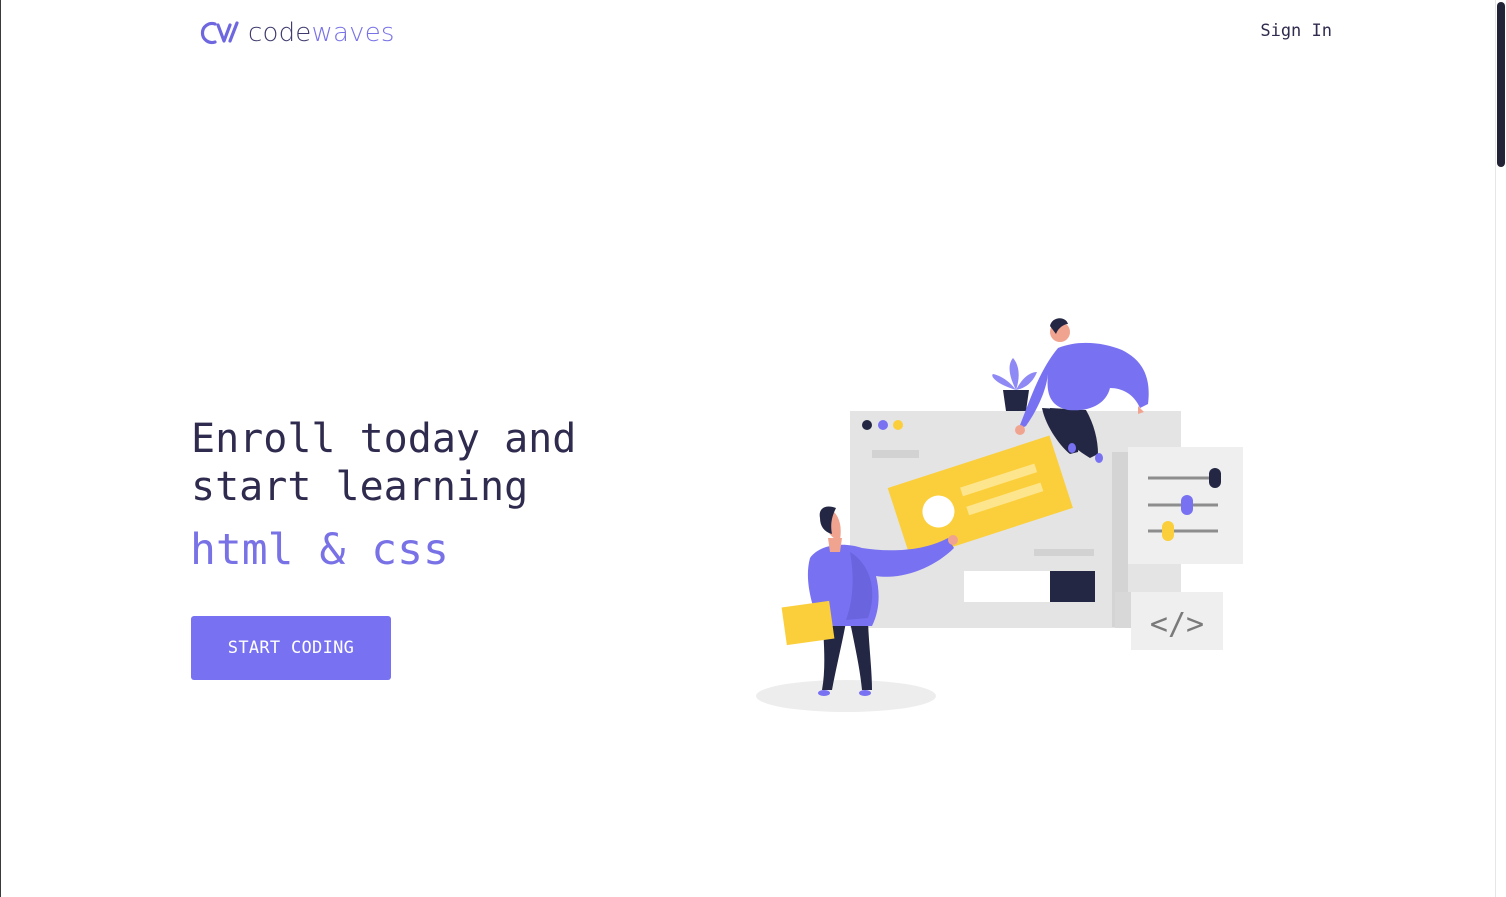 The width and height of the screenshot is (1506, 897). I want to click on window-dot-purple, so click(883, 425).